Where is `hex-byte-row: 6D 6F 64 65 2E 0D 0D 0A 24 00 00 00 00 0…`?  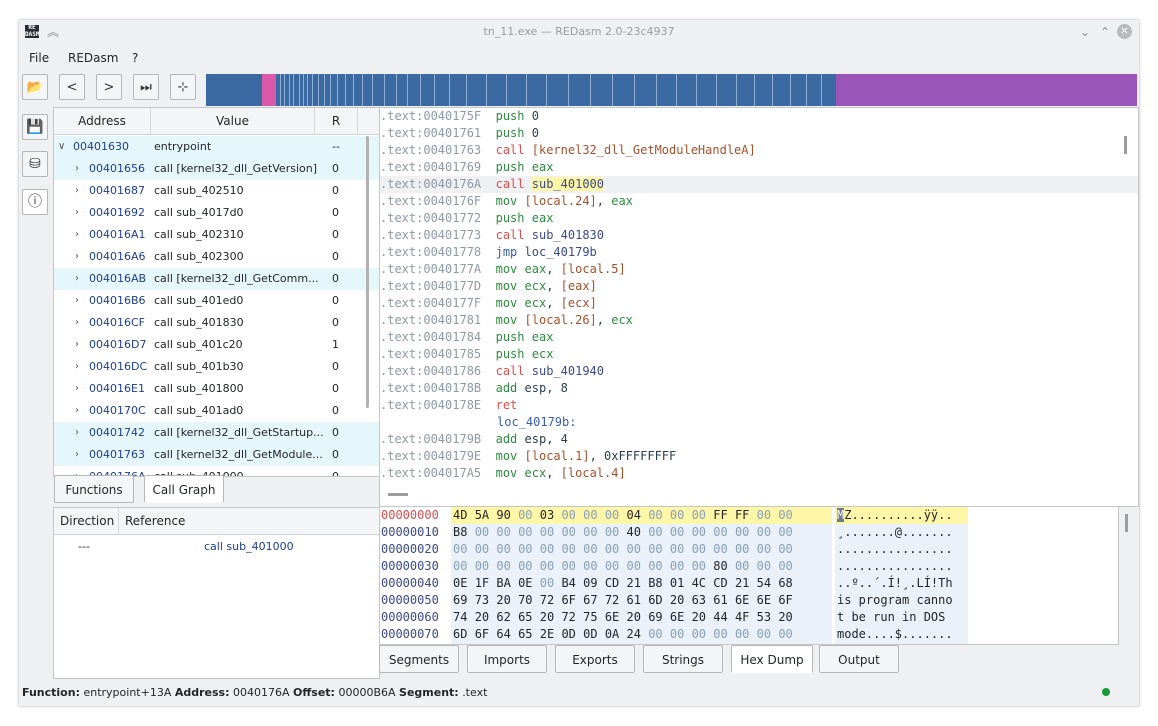
hex-byte-row: 6D 6F 64 65 2E 0D 0D 0A 24 00 00 00 00 0… is located at coordinates (641, 634).